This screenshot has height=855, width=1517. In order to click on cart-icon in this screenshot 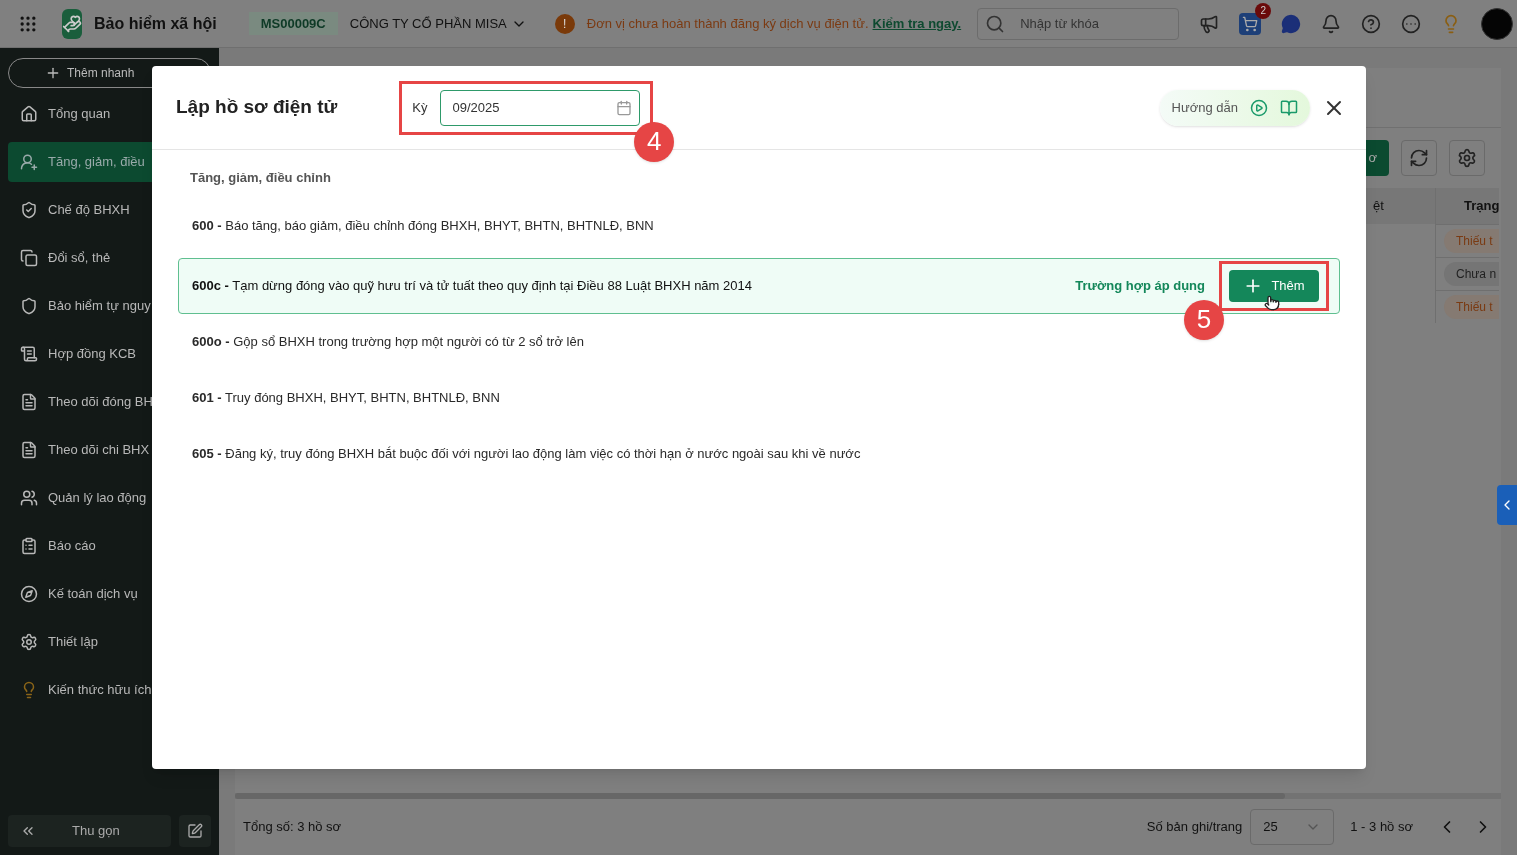, I will do `click(1250, 23)`.